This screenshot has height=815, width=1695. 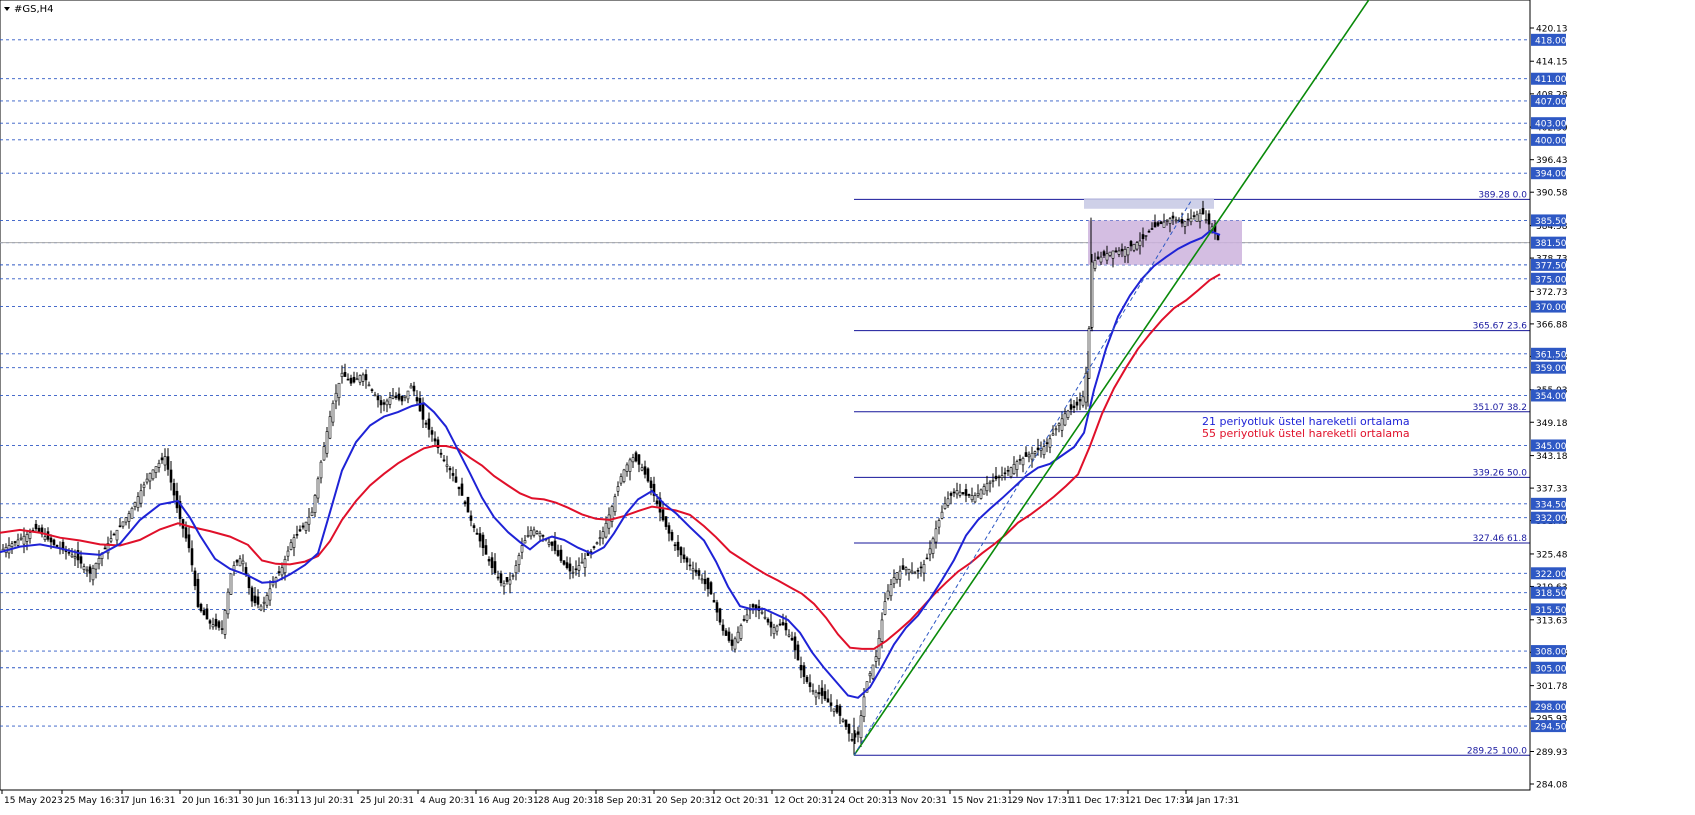 What do you see at coordinates (568, 801) in the screenshot?
I see `time-tick-label: 28 Aug 20:31` at bounding box center [568, 801].